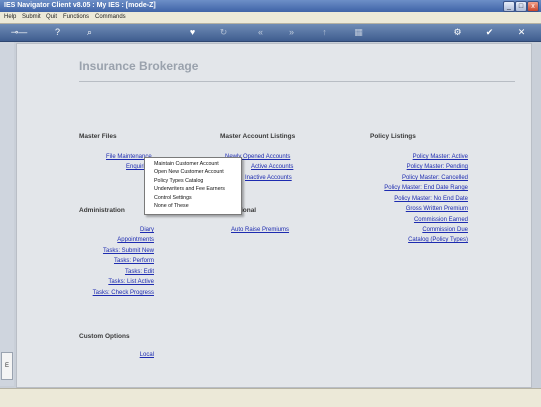 Image resolution: width=541 pixels, height=407 pixels. What do you see at coordinates (192, 32) in the screenshot?
I see `heart-icon: ♥` at bounding box center [192, 32].